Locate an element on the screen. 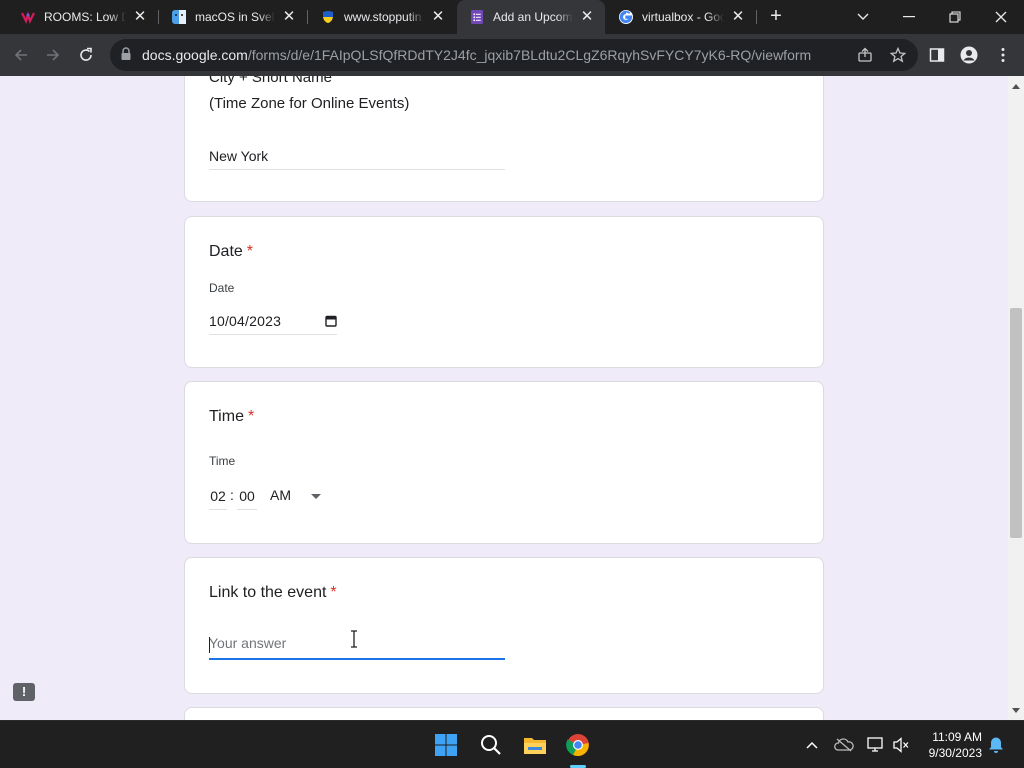 Image resolution: width=1024 pixels, height=768 pixels. report-feedback-button: ! is located at coordinates (24, 692).